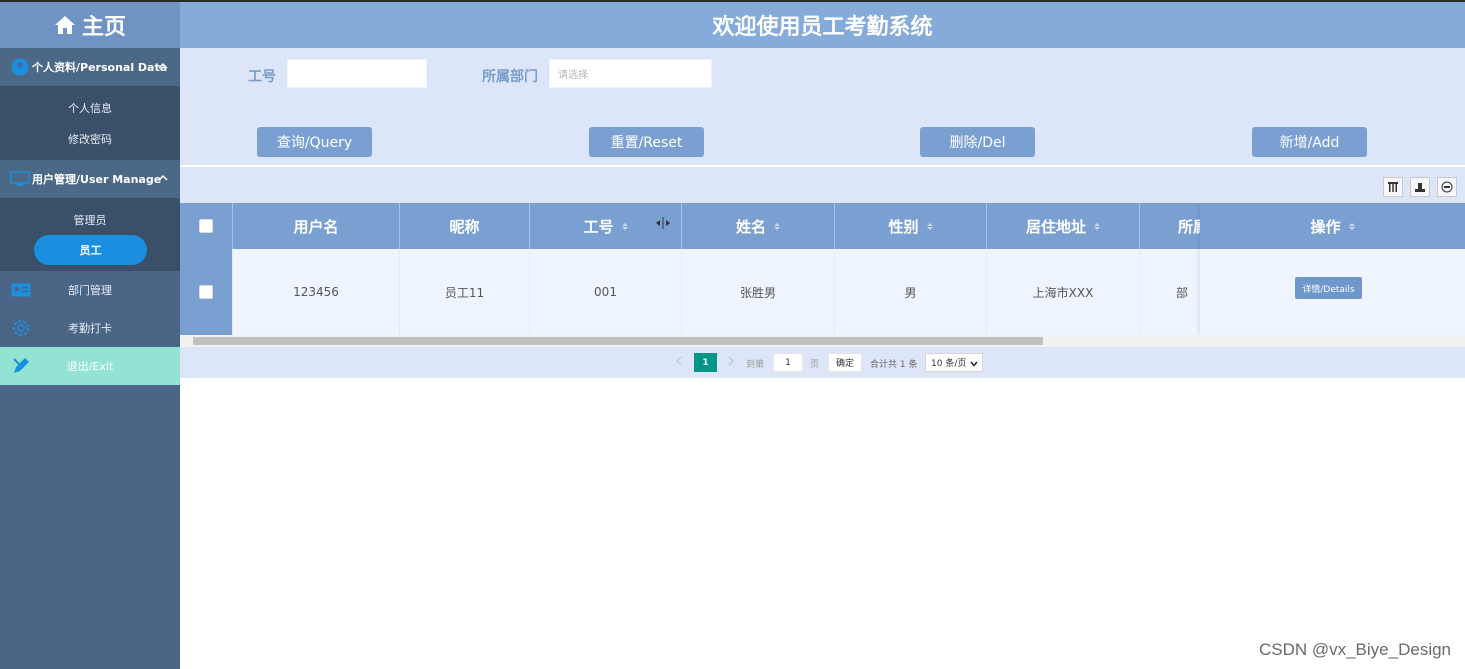 This screenshot has width=1465, height=669. I want to click on cell-job-no: 001, so click(606, 292).